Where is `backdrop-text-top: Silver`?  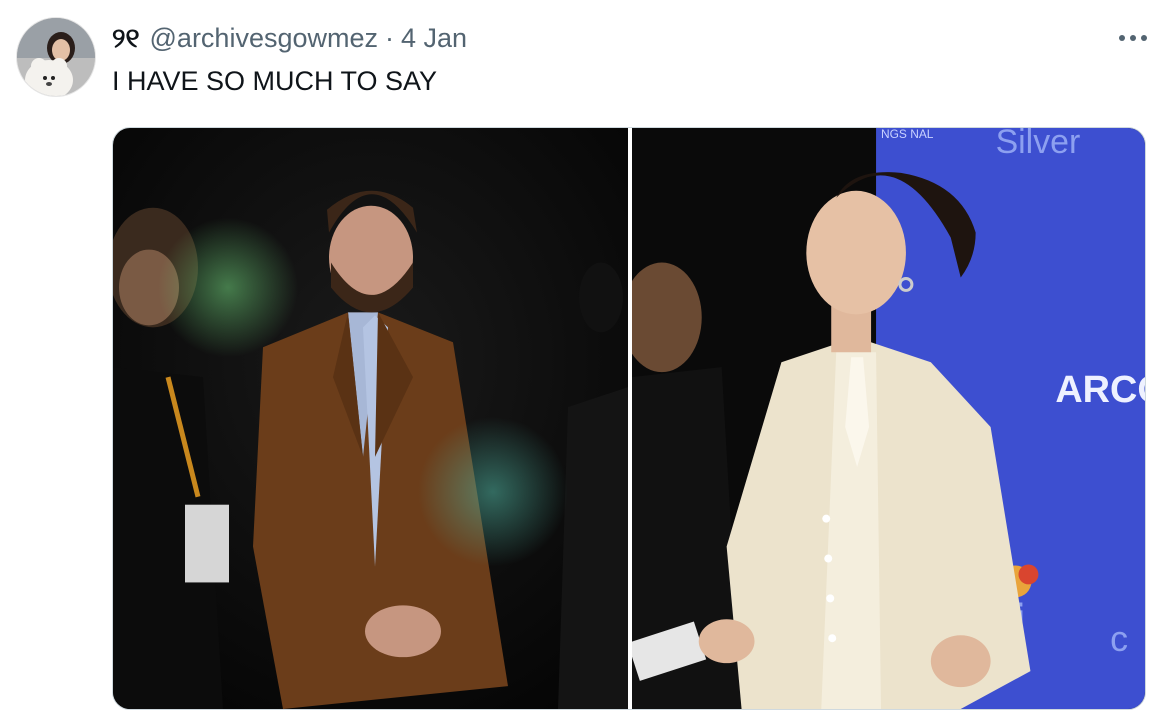 backdrop-text-top: Silver is located at coordinates (1038, 144).